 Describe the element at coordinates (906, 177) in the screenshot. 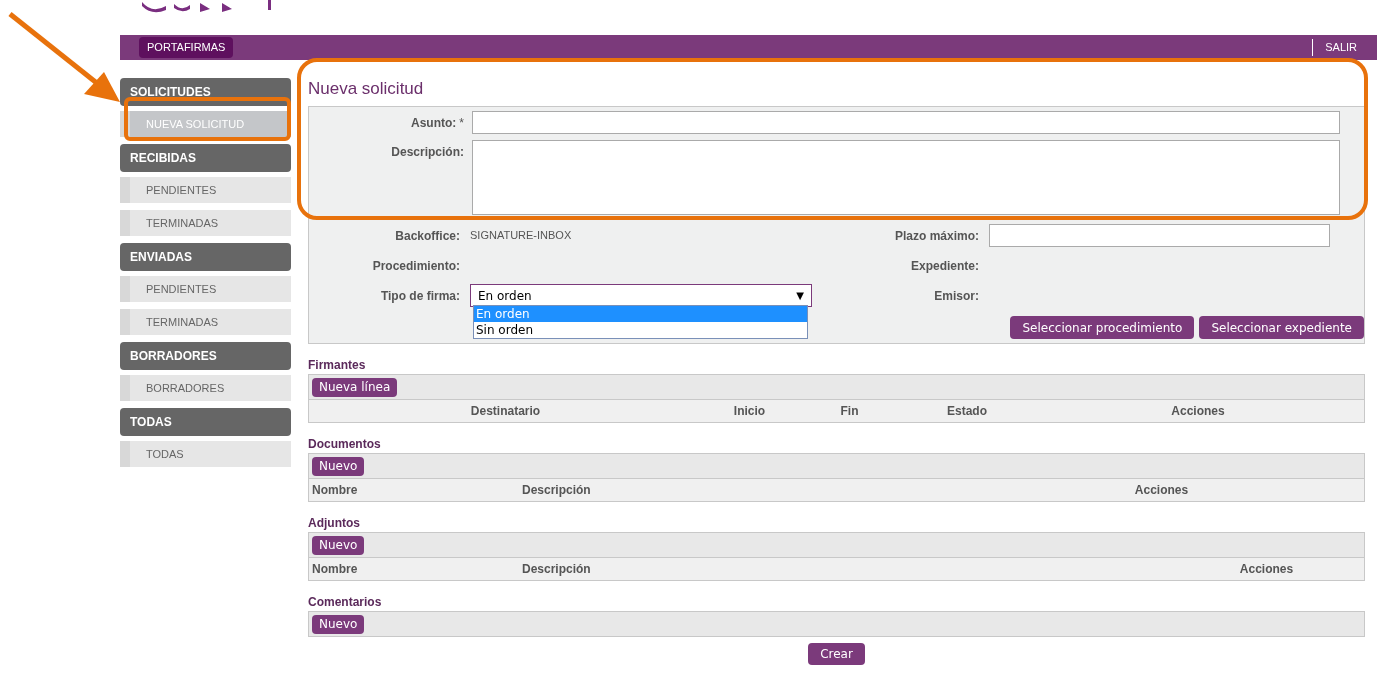

I see `text-area` at that location.